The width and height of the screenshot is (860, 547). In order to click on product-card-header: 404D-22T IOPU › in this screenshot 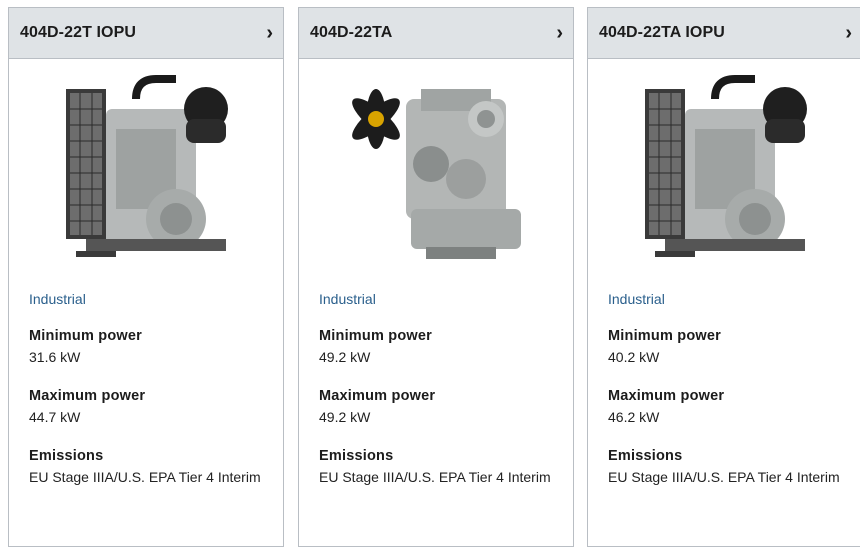, I will do `click(146, 33)`.